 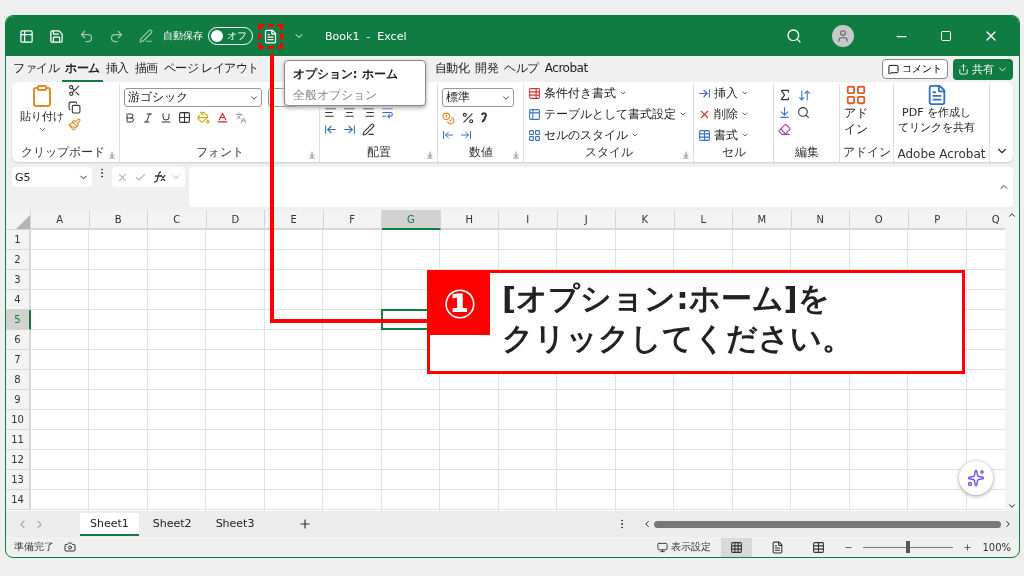 What do you see at coordinates (762, 220) in the screenshot?
I see `column-header: M` at bounding box center [762, 220].